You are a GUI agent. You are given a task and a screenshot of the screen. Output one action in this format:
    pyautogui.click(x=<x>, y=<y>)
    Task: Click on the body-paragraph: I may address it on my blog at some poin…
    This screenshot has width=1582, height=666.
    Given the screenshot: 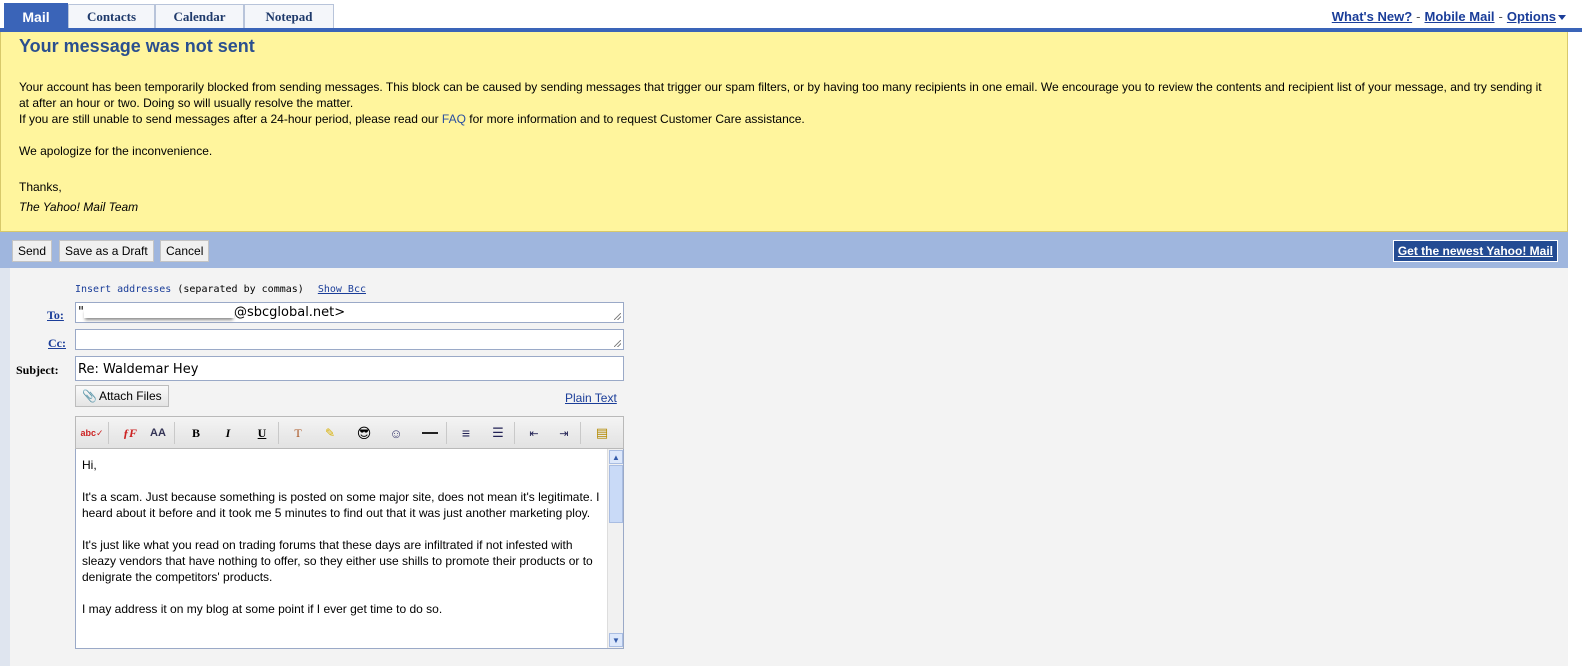 What is the action you would take?
    pyautogui.click(x=262, y=609)
    